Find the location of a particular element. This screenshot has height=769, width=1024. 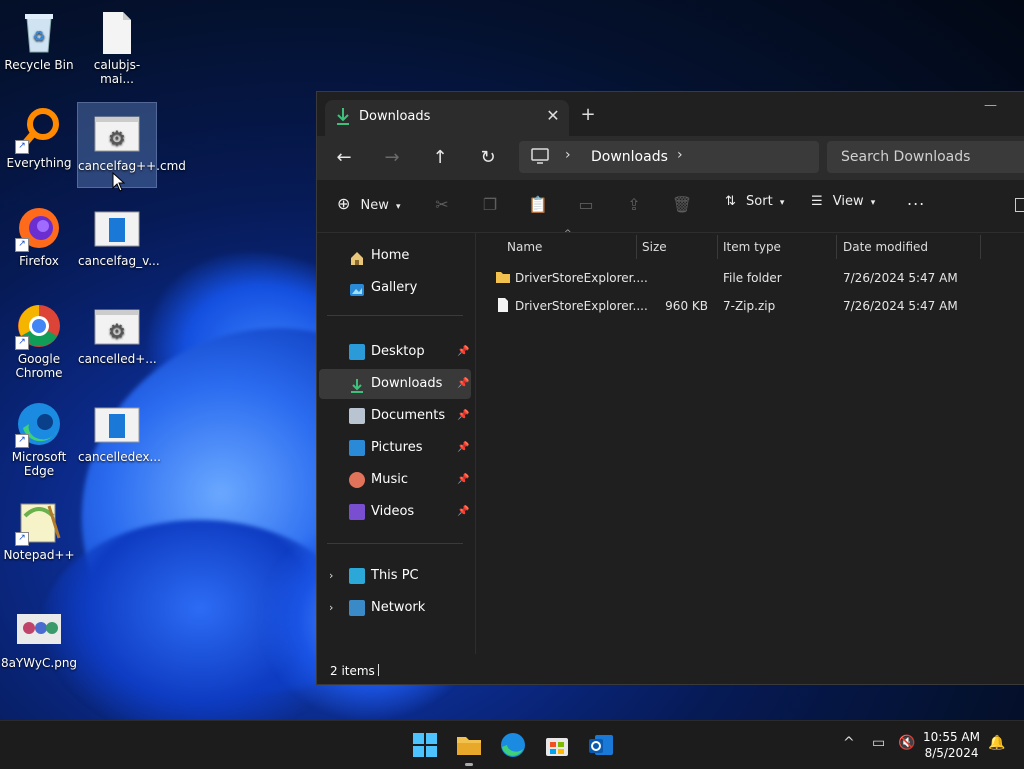

cut-icon: ✂ is located at coordinates (442, 205).